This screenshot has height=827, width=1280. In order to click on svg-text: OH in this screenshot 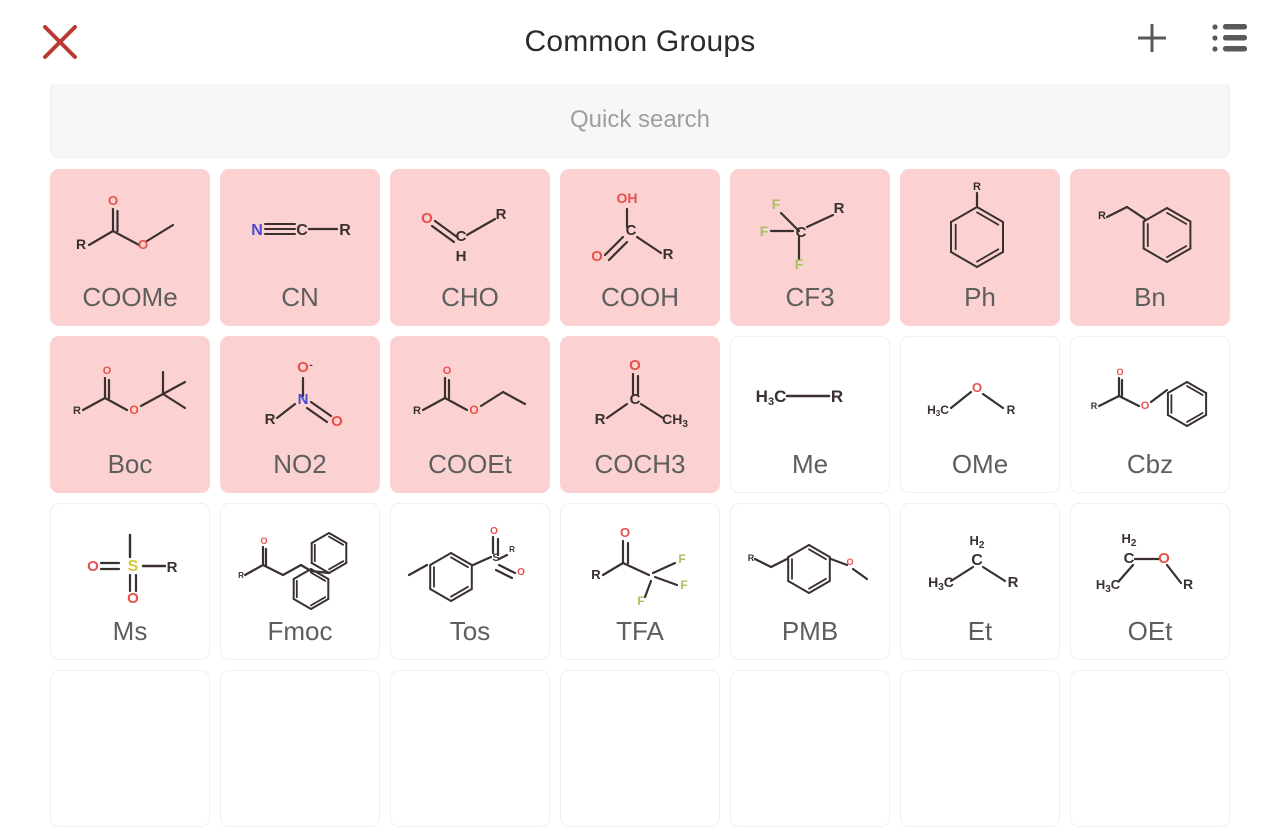, I will do `click(627, 198)`.